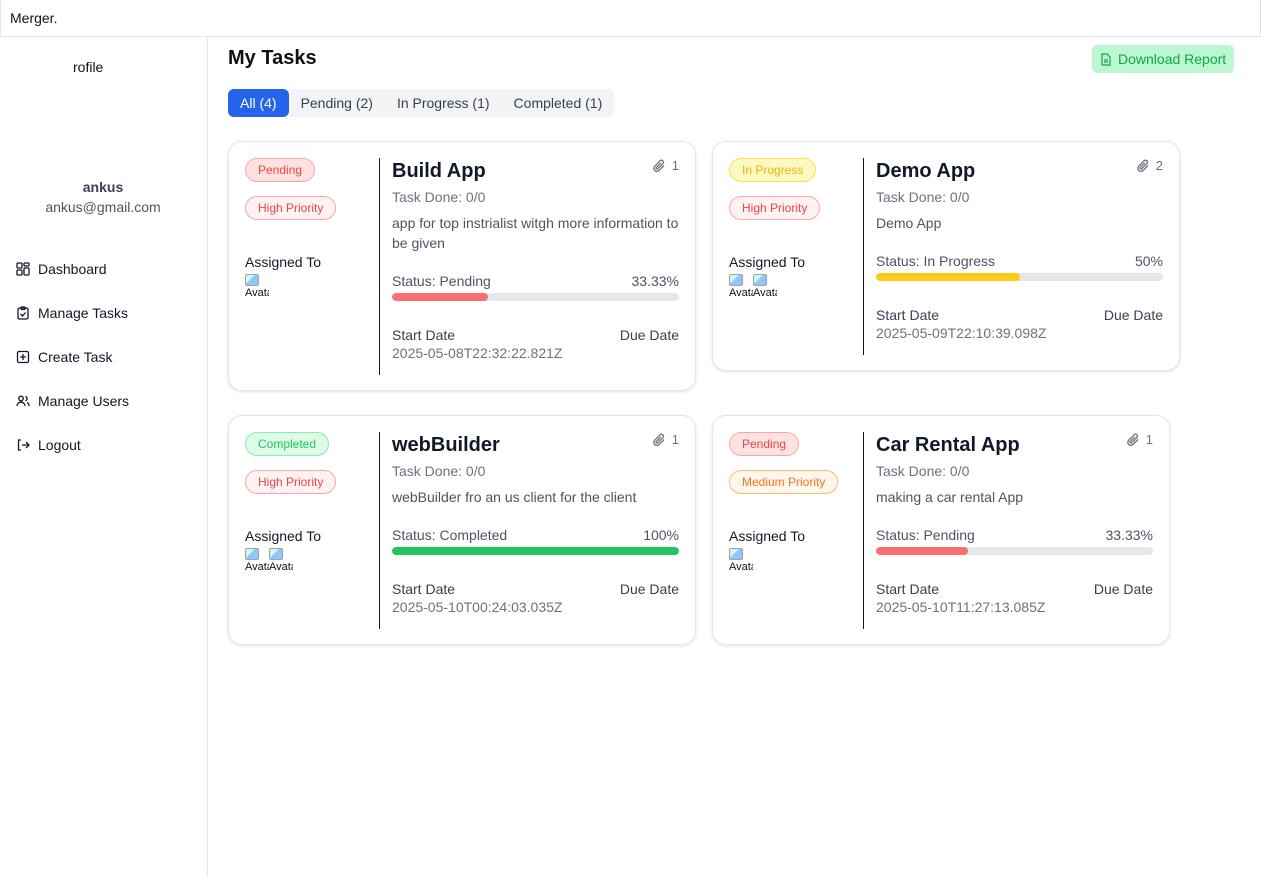  Describe the element at coordinates (661, 535) in the screenshot. I see `progress-percent: 100%` at that location.